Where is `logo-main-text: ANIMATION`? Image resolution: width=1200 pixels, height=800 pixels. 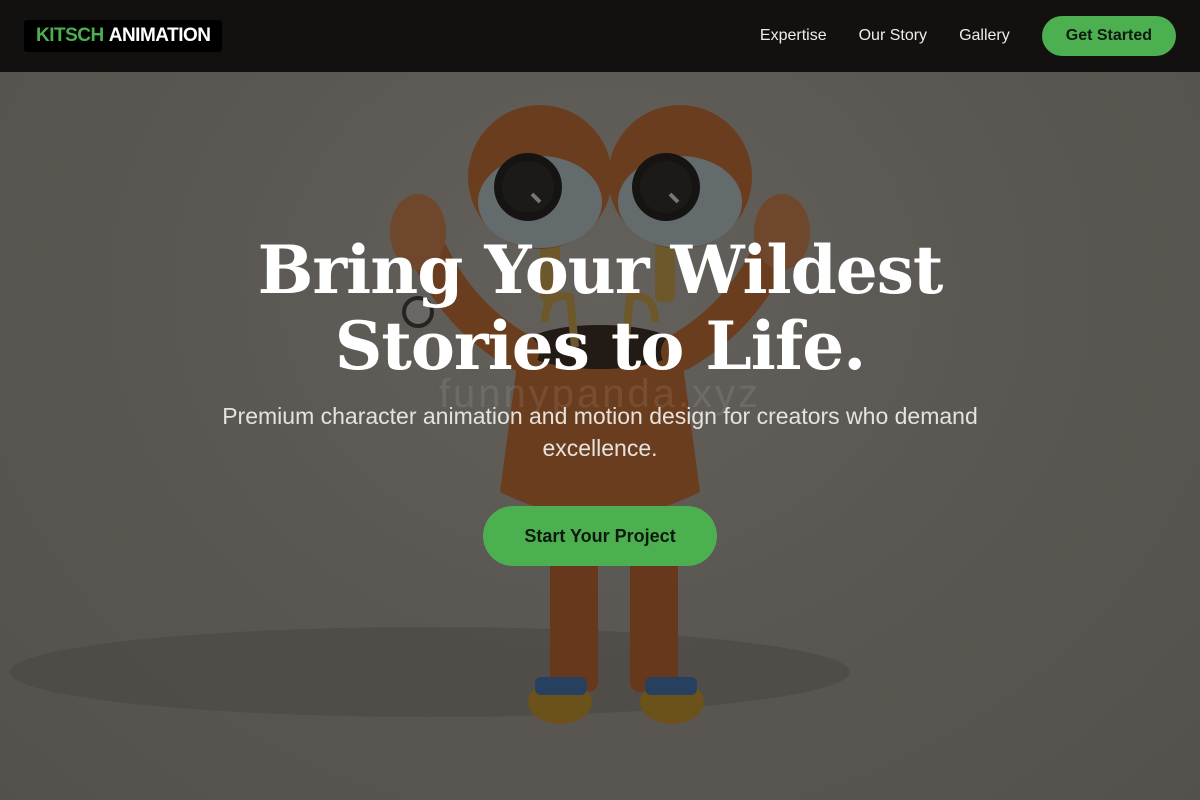
logo-main-text: ANIMATION is located at coordinates (159, 35).